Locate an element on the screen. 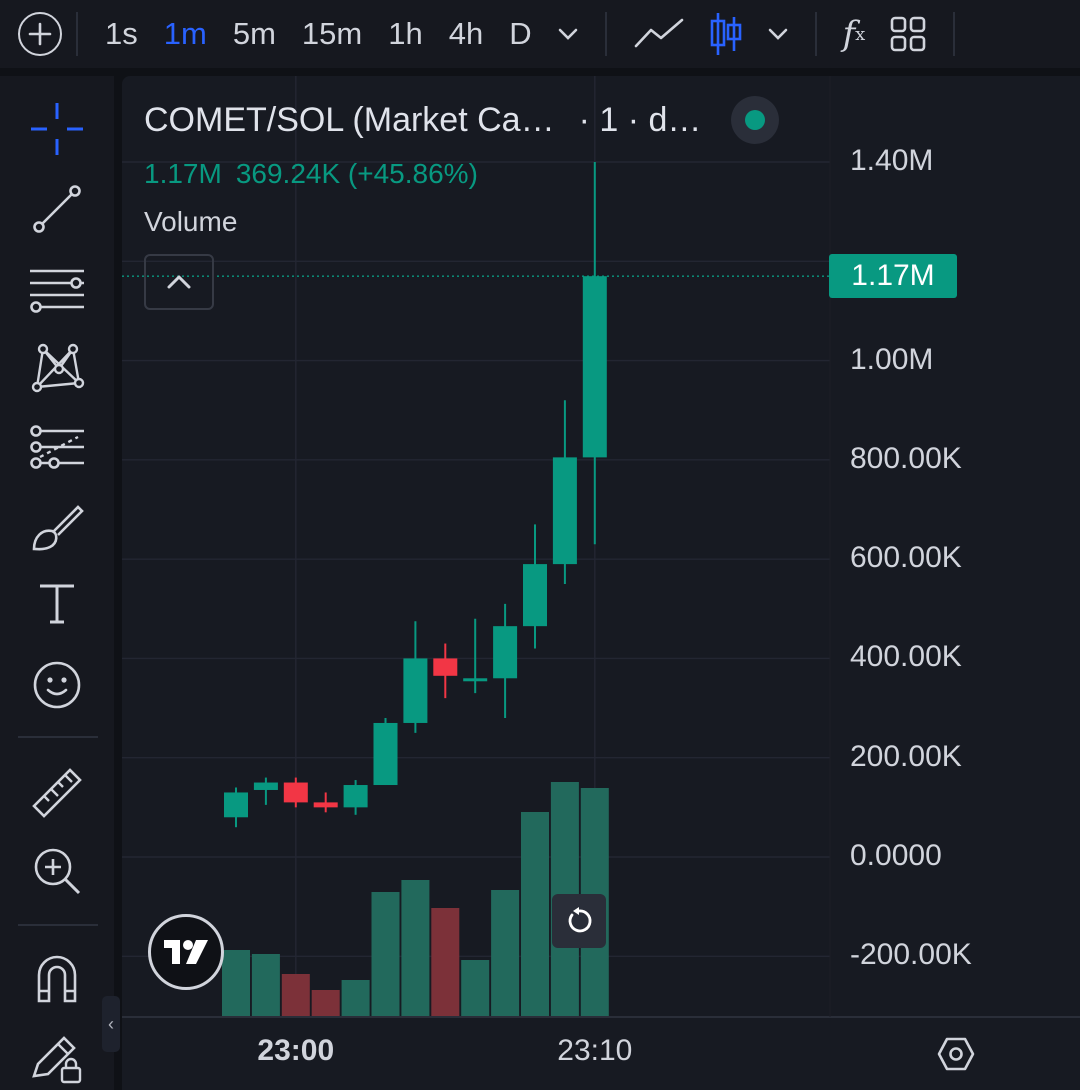 Image resolution: width=1080 pixels, height=1090 pixels. lock-drawings-icon is located at coordinates (57, 1057).